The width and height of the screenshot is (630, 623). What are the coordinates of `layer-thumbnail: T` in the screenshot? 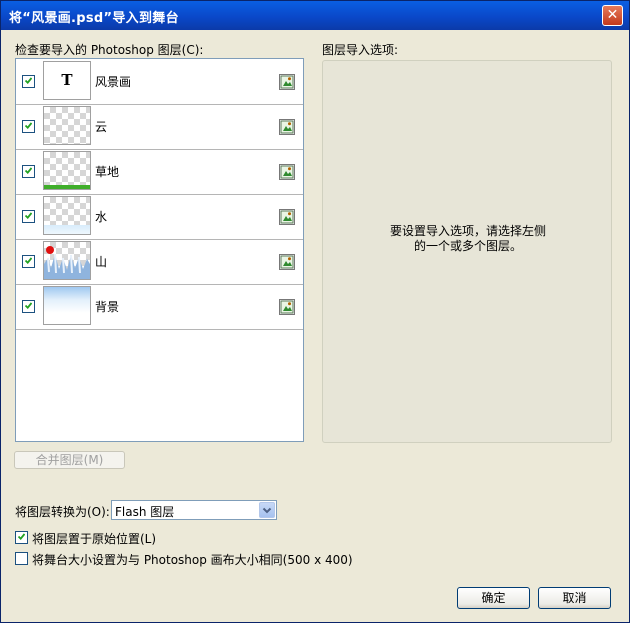 It's located at (67, 80).